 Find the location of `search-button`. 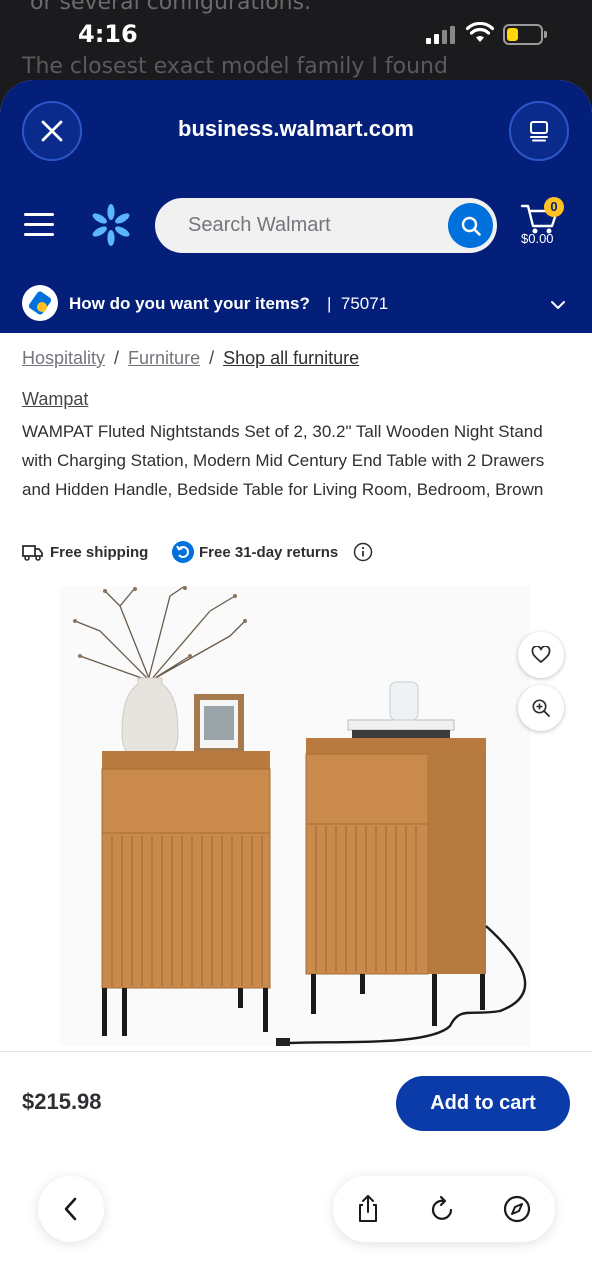

search-button is located at coordinates (470, 225).